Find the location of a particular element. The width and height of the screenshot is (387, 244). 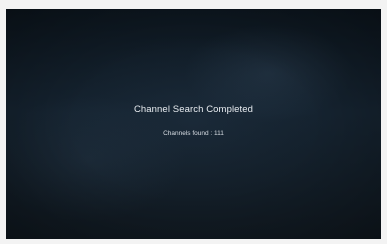

channel-search-status-title: Channel Search Completed is located at coordinates (193, 109).